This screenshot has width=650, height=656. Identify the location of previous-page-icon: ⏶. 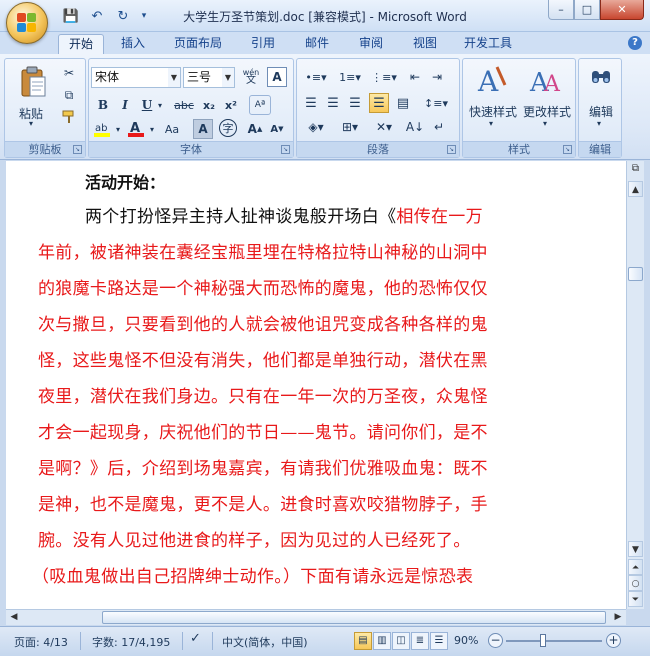
(635, 567).